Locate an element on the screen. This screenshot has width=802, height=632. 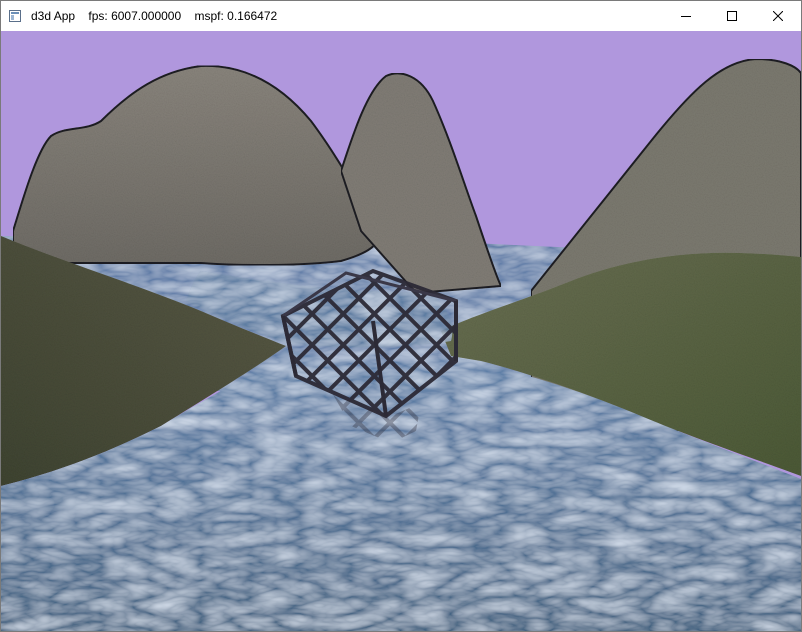
app-name: d3d App is located at coordinates (53, 16).